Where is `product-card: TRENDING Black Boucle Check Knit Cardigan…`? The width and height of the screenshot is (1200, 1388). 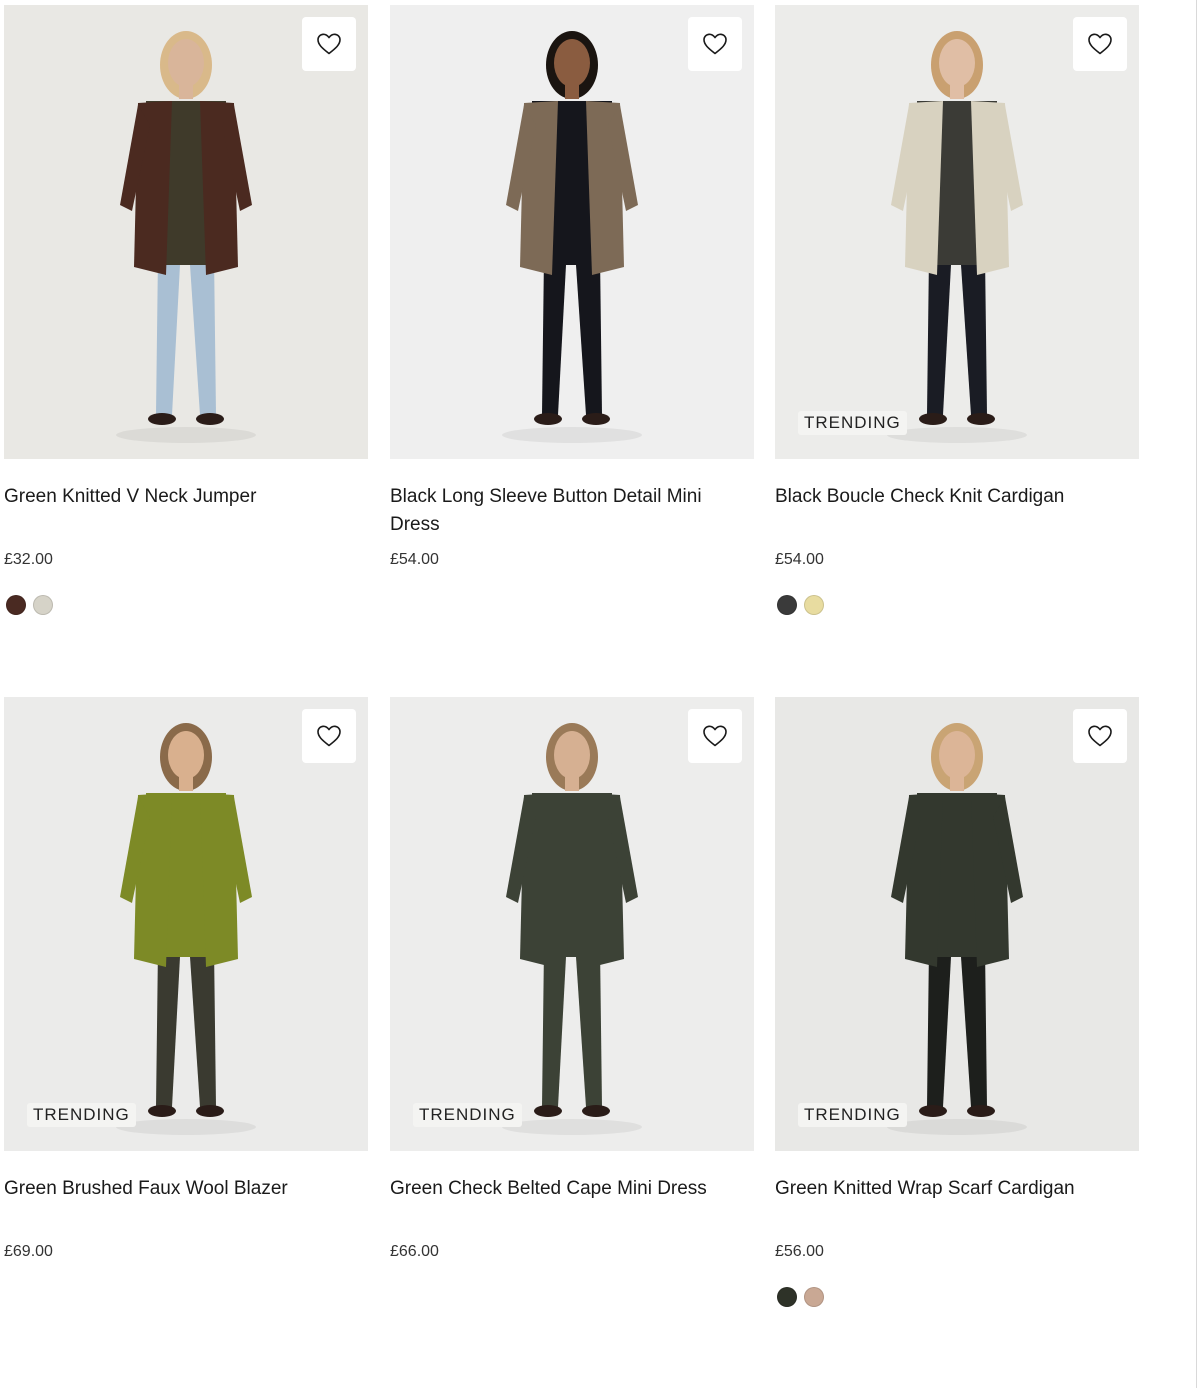
product-card: TRENDING Black Boucle Check Knit Cardigan… is located at coordinates (957, 311).